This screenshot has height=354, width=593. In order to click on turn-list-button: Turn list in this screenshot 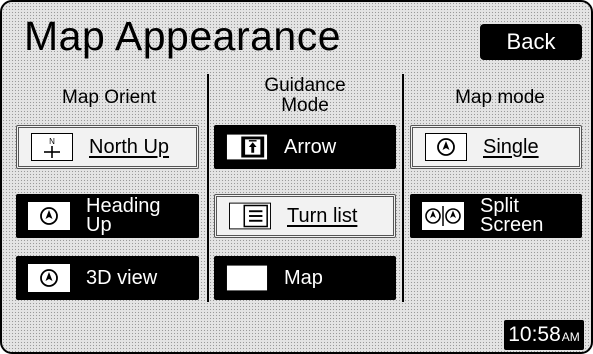, I will do `click(305, 216)`.